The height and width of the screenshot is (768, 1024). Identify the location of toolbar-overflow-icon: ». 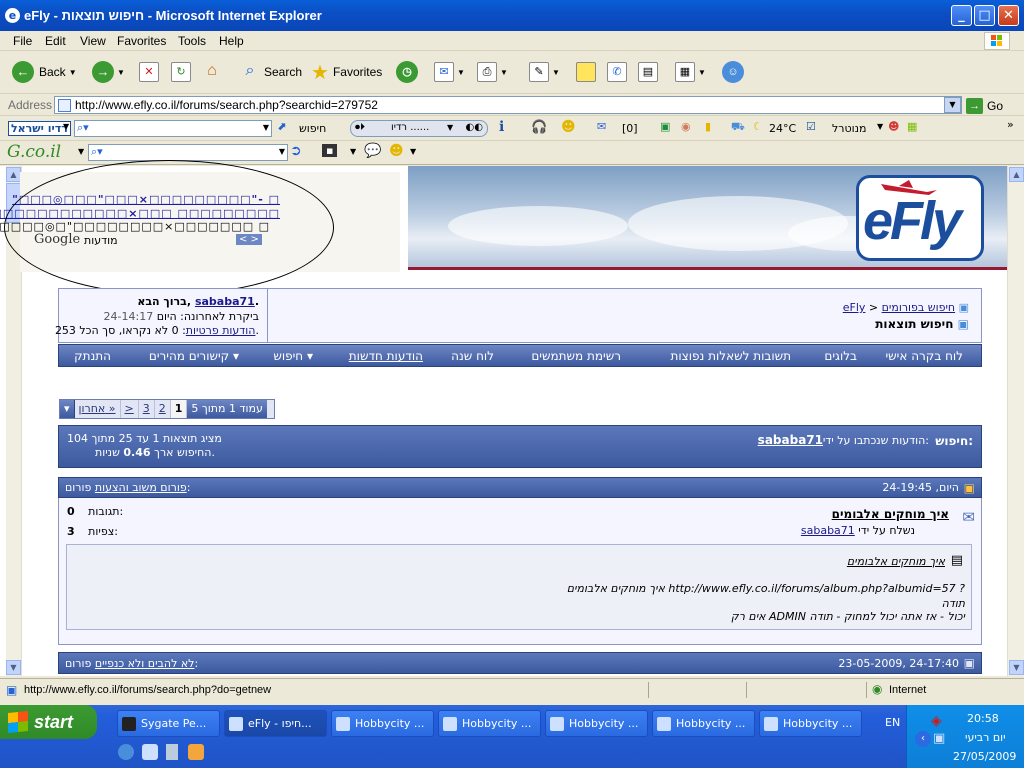
(1010, 124).